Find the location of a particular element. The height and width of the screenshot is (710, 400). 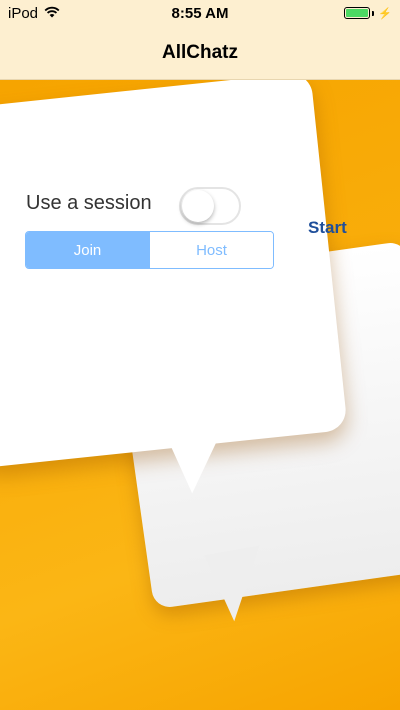

use-session-label: Use a session is located at coordinates (89, 203).